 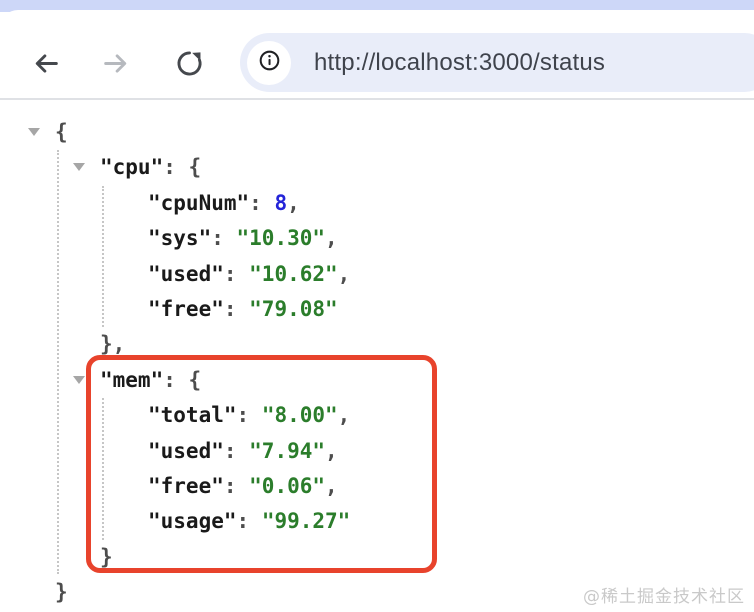 What do you see at coordinates (199, 202) in the screenshot?
I see `json-token-key: "cpuNum"` at bounding box center [199, 202].